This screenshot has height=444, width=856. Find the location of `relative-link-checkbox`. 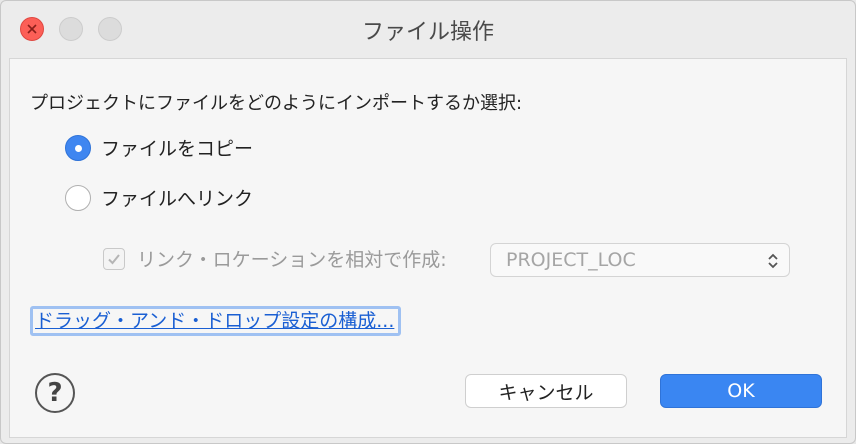

relative-link-checkbox is located at coordinates (114, 258).